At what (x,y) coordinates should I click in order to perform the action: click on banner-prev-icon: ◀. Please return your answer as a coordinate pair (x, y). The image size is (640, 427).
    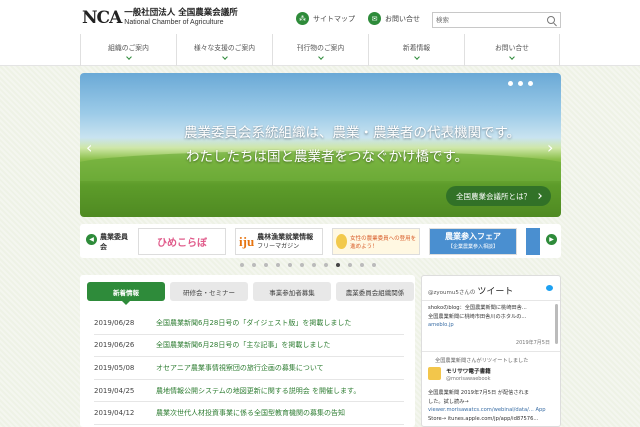
    Looking at the image, I should click on (91, 239).